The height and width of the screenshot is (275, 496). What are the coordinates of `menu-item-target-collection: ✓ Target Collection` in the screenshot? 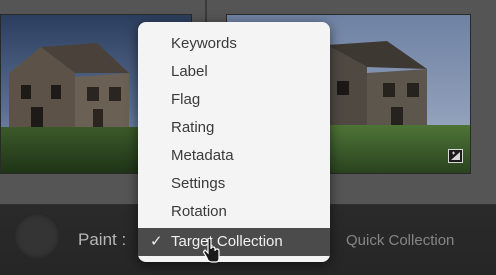 It's located at (234, 242).